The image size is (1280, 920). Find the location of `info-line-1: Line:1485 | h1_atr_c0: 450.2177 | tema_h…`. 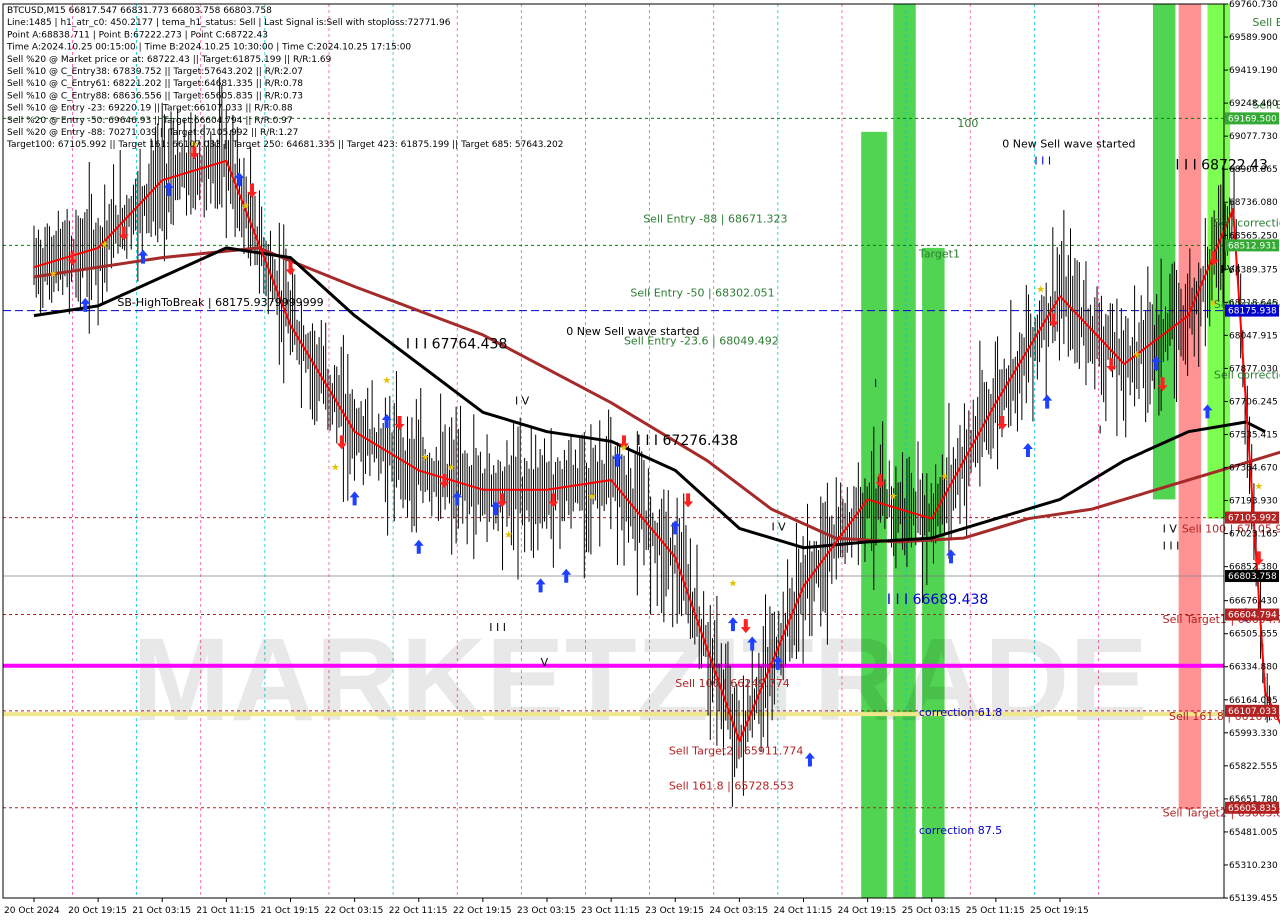

info-line-1: Line:1485 | h1_atr_c0: 450.2177 | tema_h… is located at coordinates (229, 23).